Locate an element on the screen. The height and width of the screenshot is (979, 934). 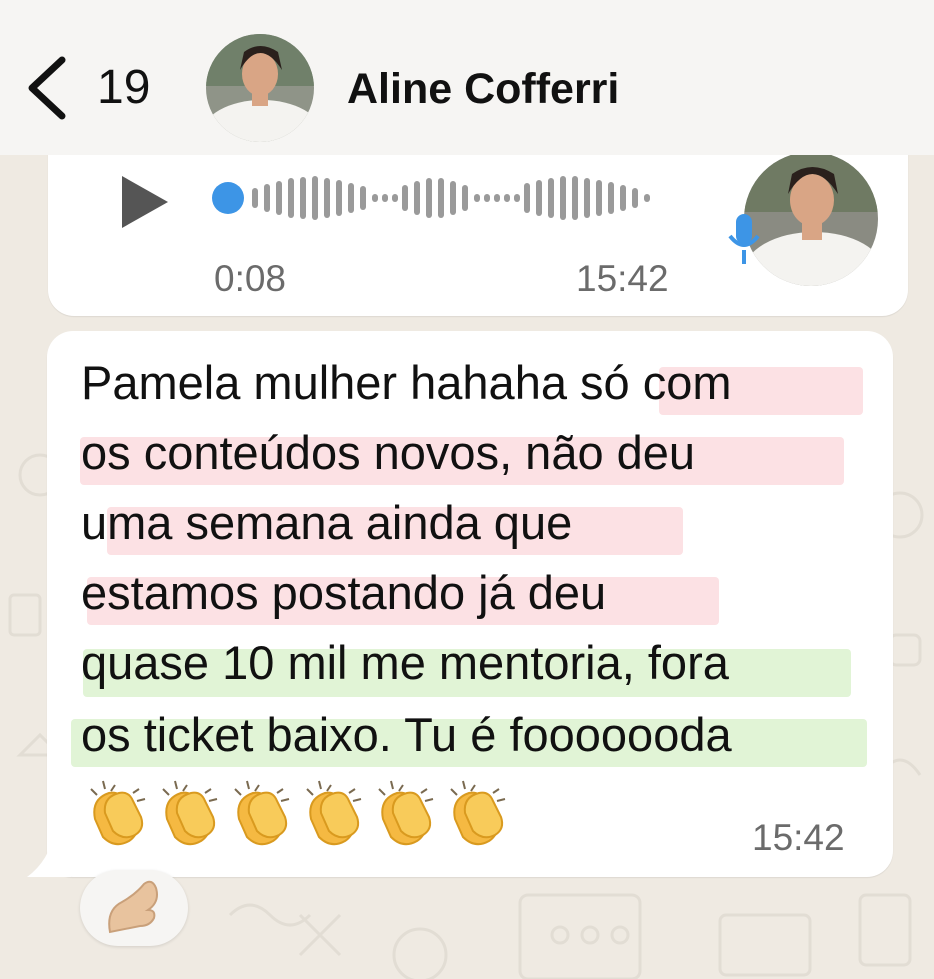
unread-count: 19 is located at coordinates (123, 88).